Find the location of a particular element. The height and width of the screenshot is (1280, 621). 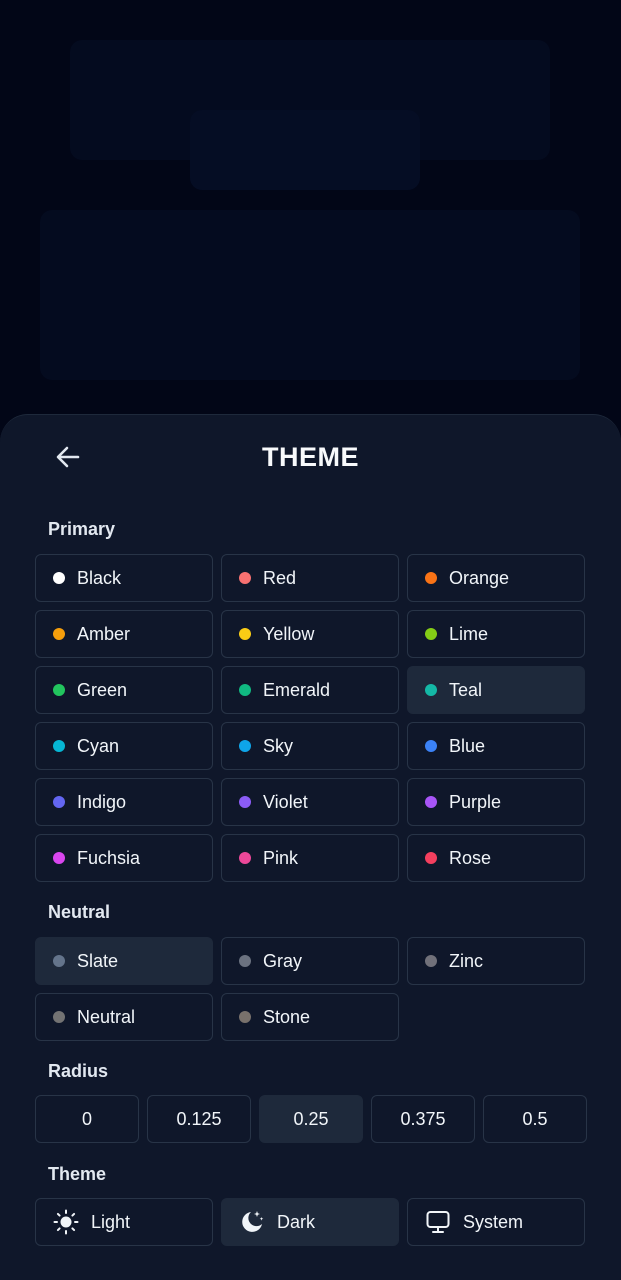

option-label: Purple is located at coordinates (475, 801).